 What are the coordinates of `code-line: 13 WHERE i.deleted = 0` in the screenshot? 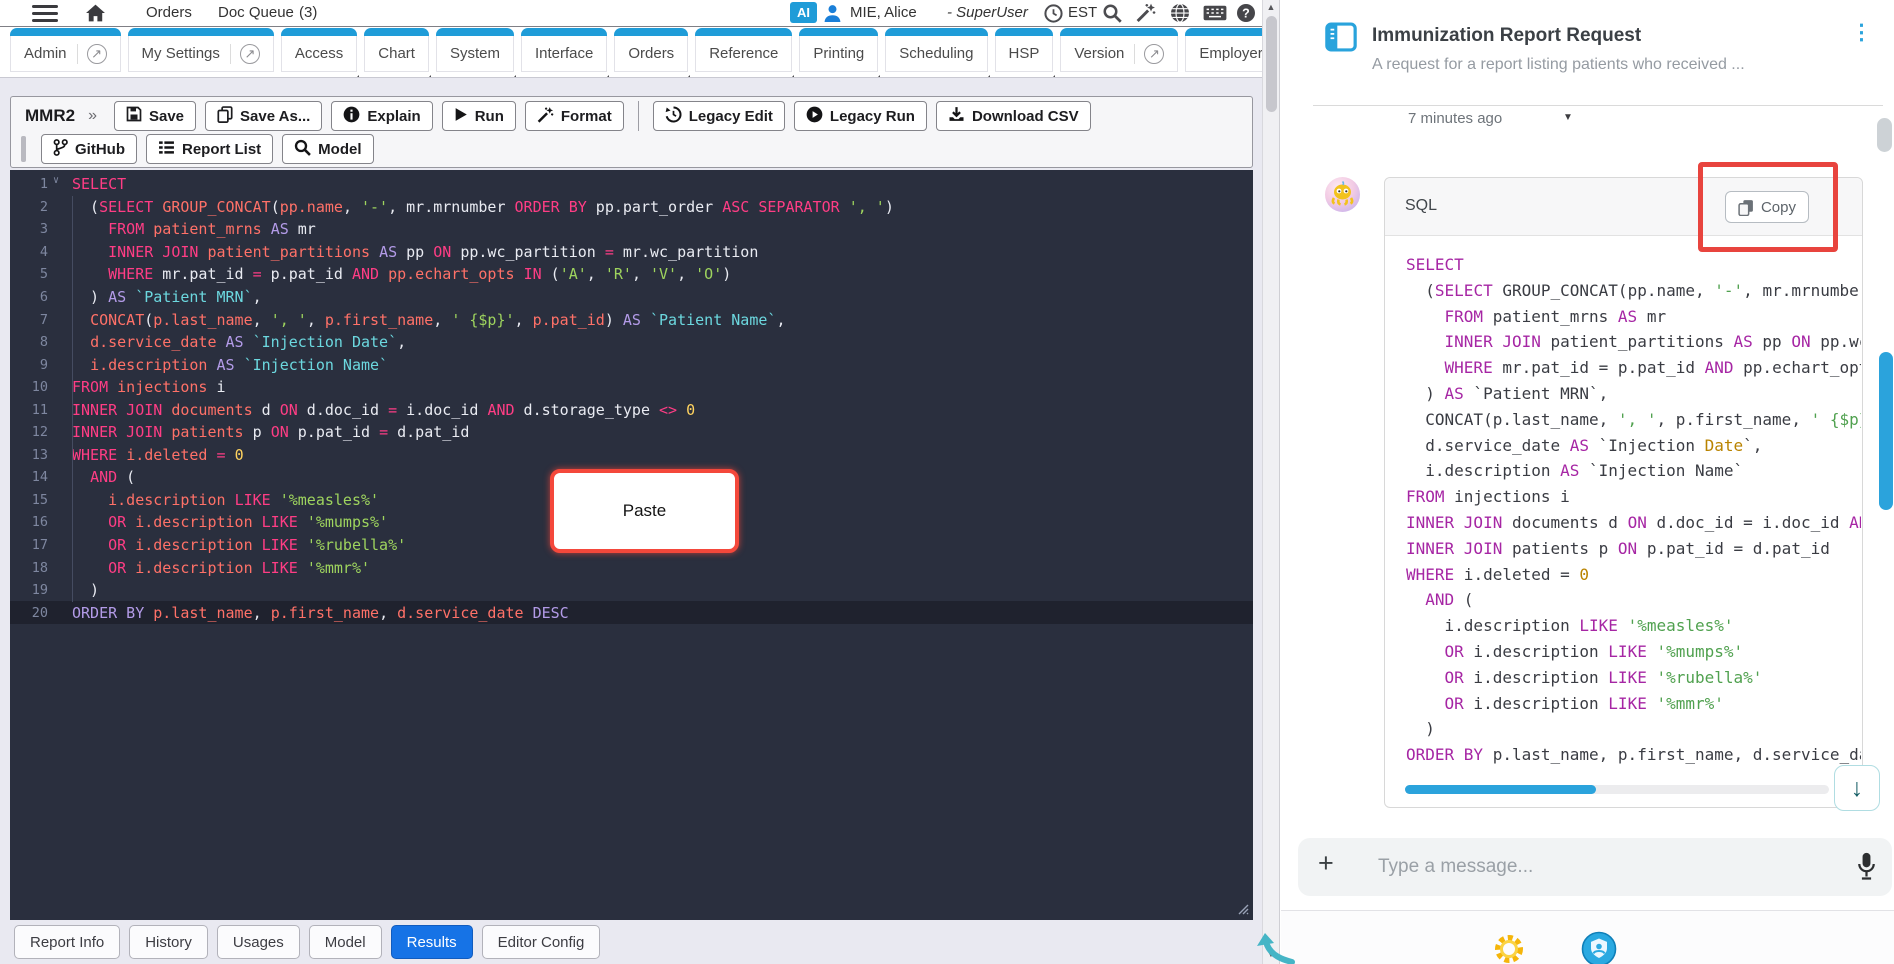 It's located at (631, 455).